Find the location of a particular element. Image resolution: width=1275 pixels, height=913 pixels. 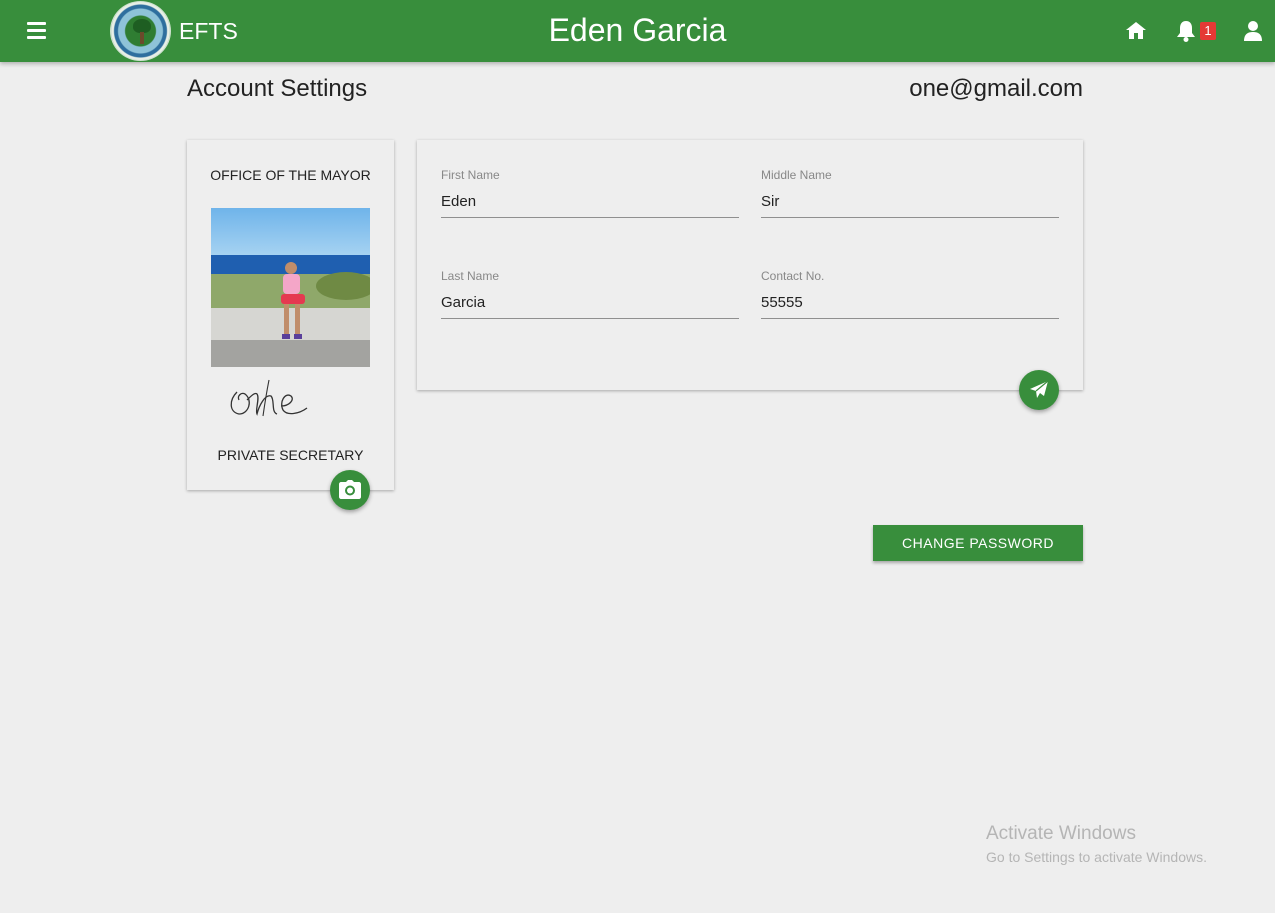

top-app-bar: EFTS Eden Garcia 1 is located at coordinates (637, 31).